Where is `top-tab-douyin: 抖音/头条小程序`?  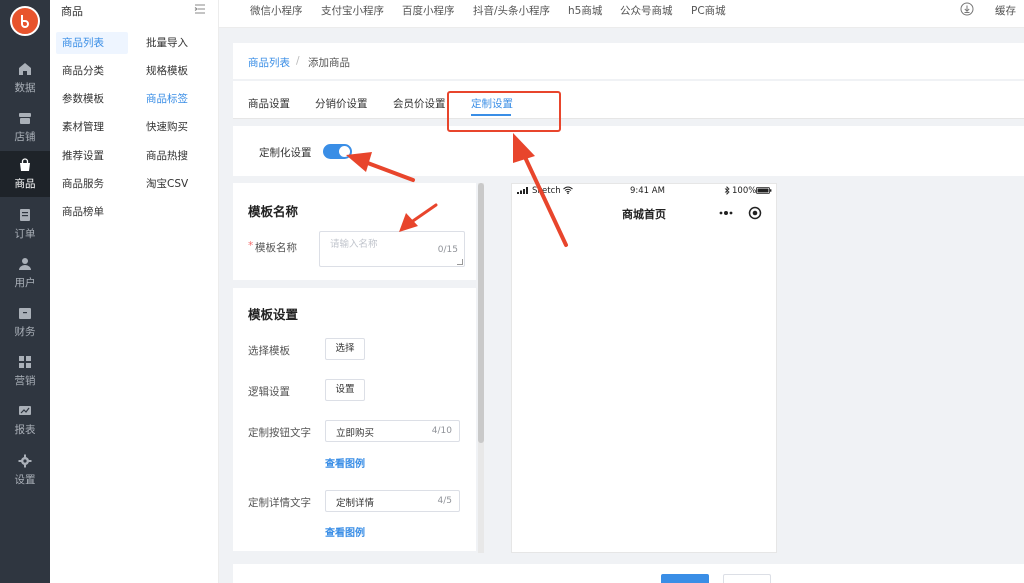
top-tab-douyin: 抖音/头条小程序 is located at coordinates (511, 10).